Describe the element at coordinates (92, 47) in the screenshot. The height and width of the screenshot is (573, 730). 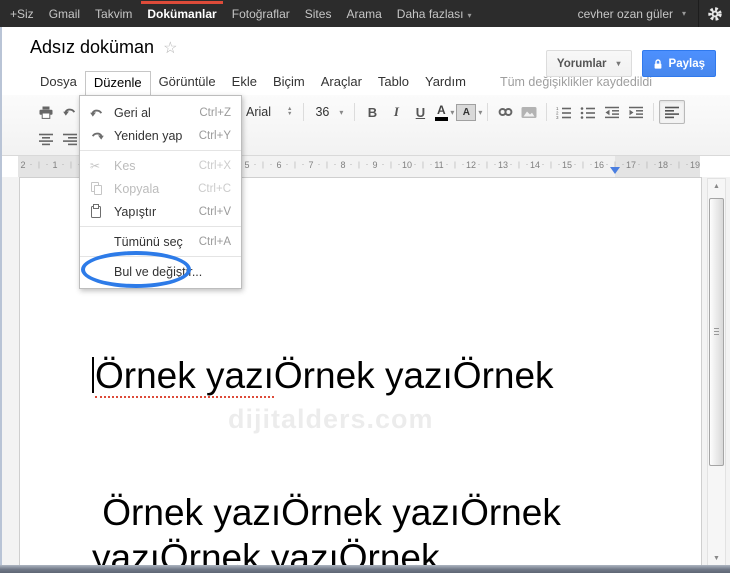
I see `document-title: Adsız doküman` at that location.